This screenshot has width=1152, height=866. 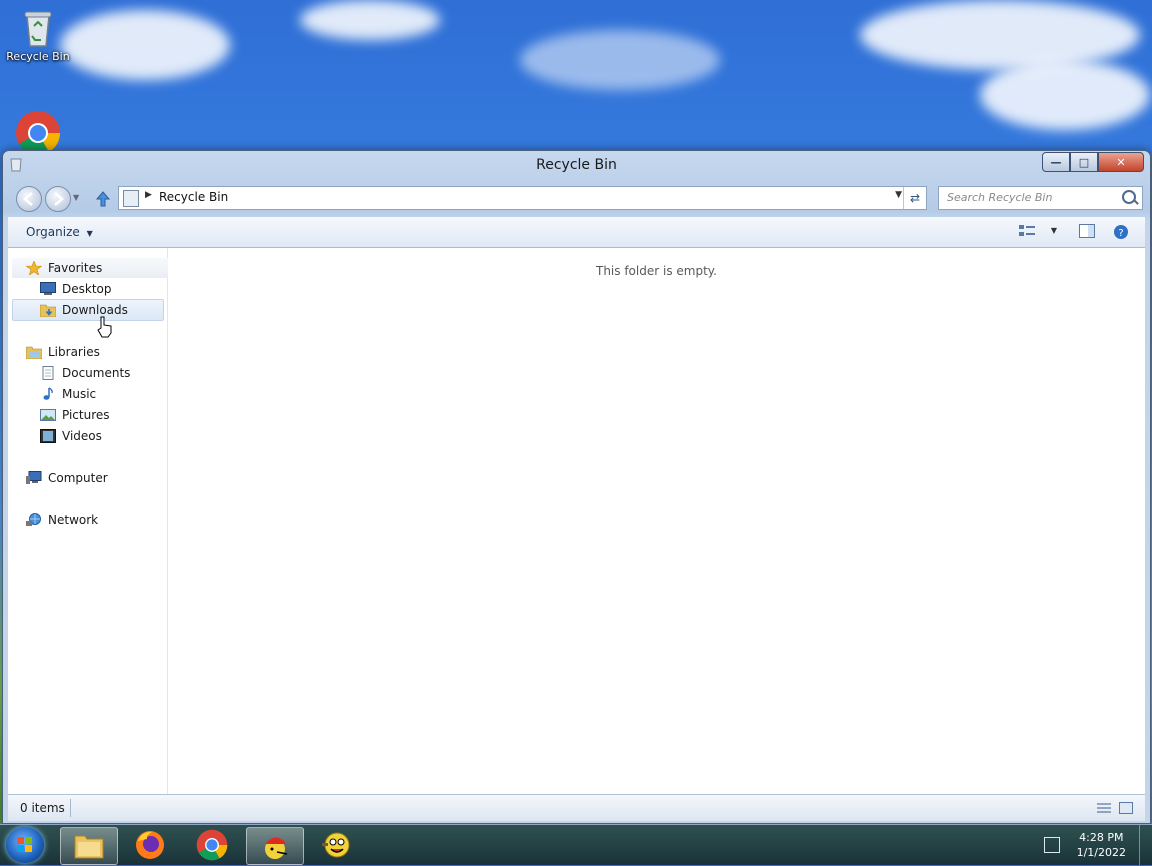 I want to click on action-center-icon, so click(x=1052, y=845).